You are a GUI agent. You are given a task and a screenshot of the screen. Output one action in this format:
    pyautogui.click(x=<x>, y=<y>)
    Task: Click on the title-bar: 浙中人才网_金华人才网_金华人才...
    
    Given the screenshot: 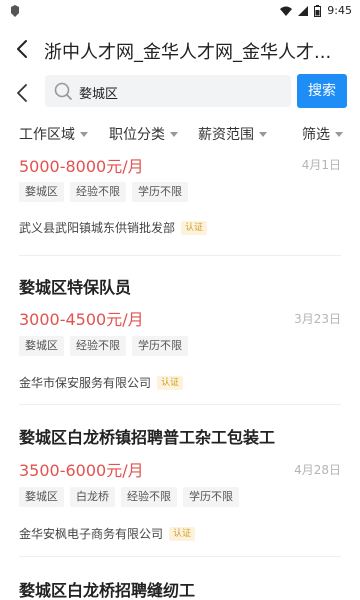 What is the action you would take?
    pyautogui.click(x=180, y=49)
    